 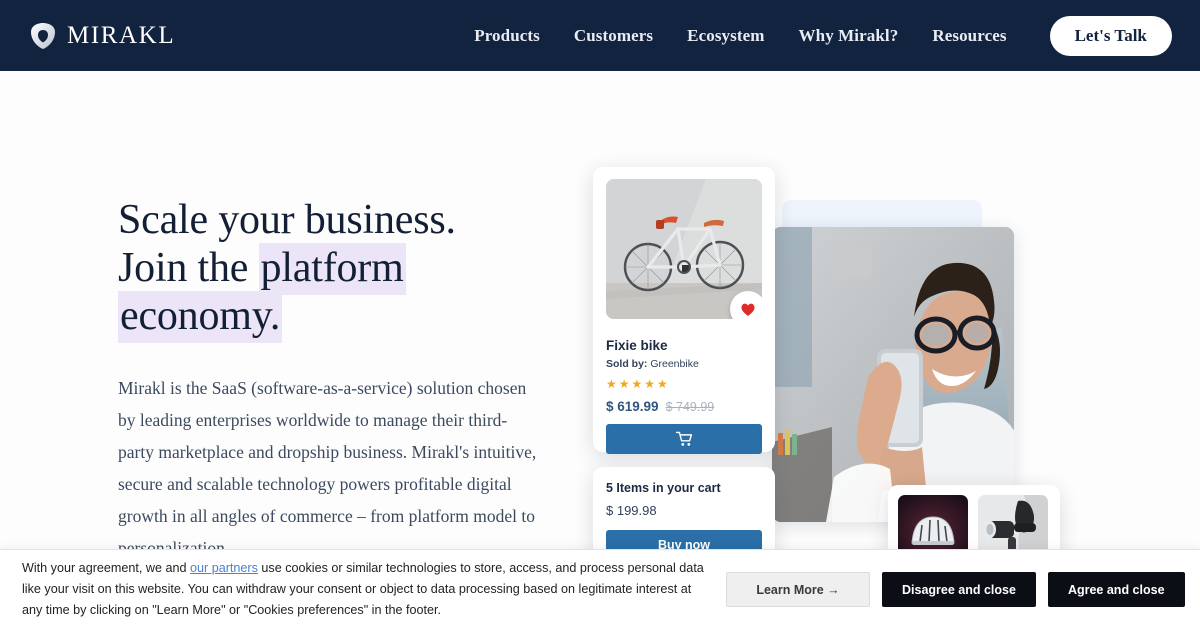 What do you see at coordinates (725, 36) in the screenshot?
I see `nav-item-ecosystem: Ecosystem` at bounding box center [725, 36].